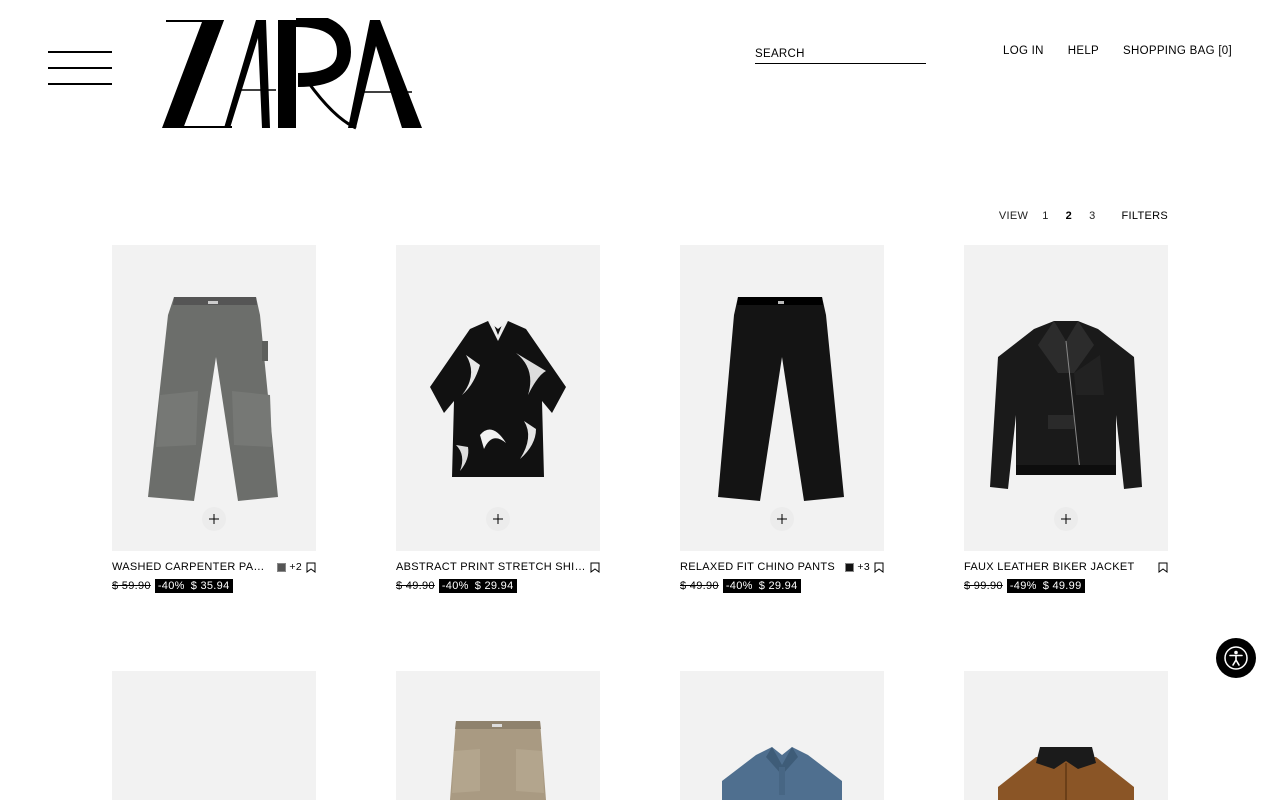  What do you see at coordinates (1144, 216) in the screenshot?
I see `filters-button: FILTERS` at bounding box center [1144, 216].